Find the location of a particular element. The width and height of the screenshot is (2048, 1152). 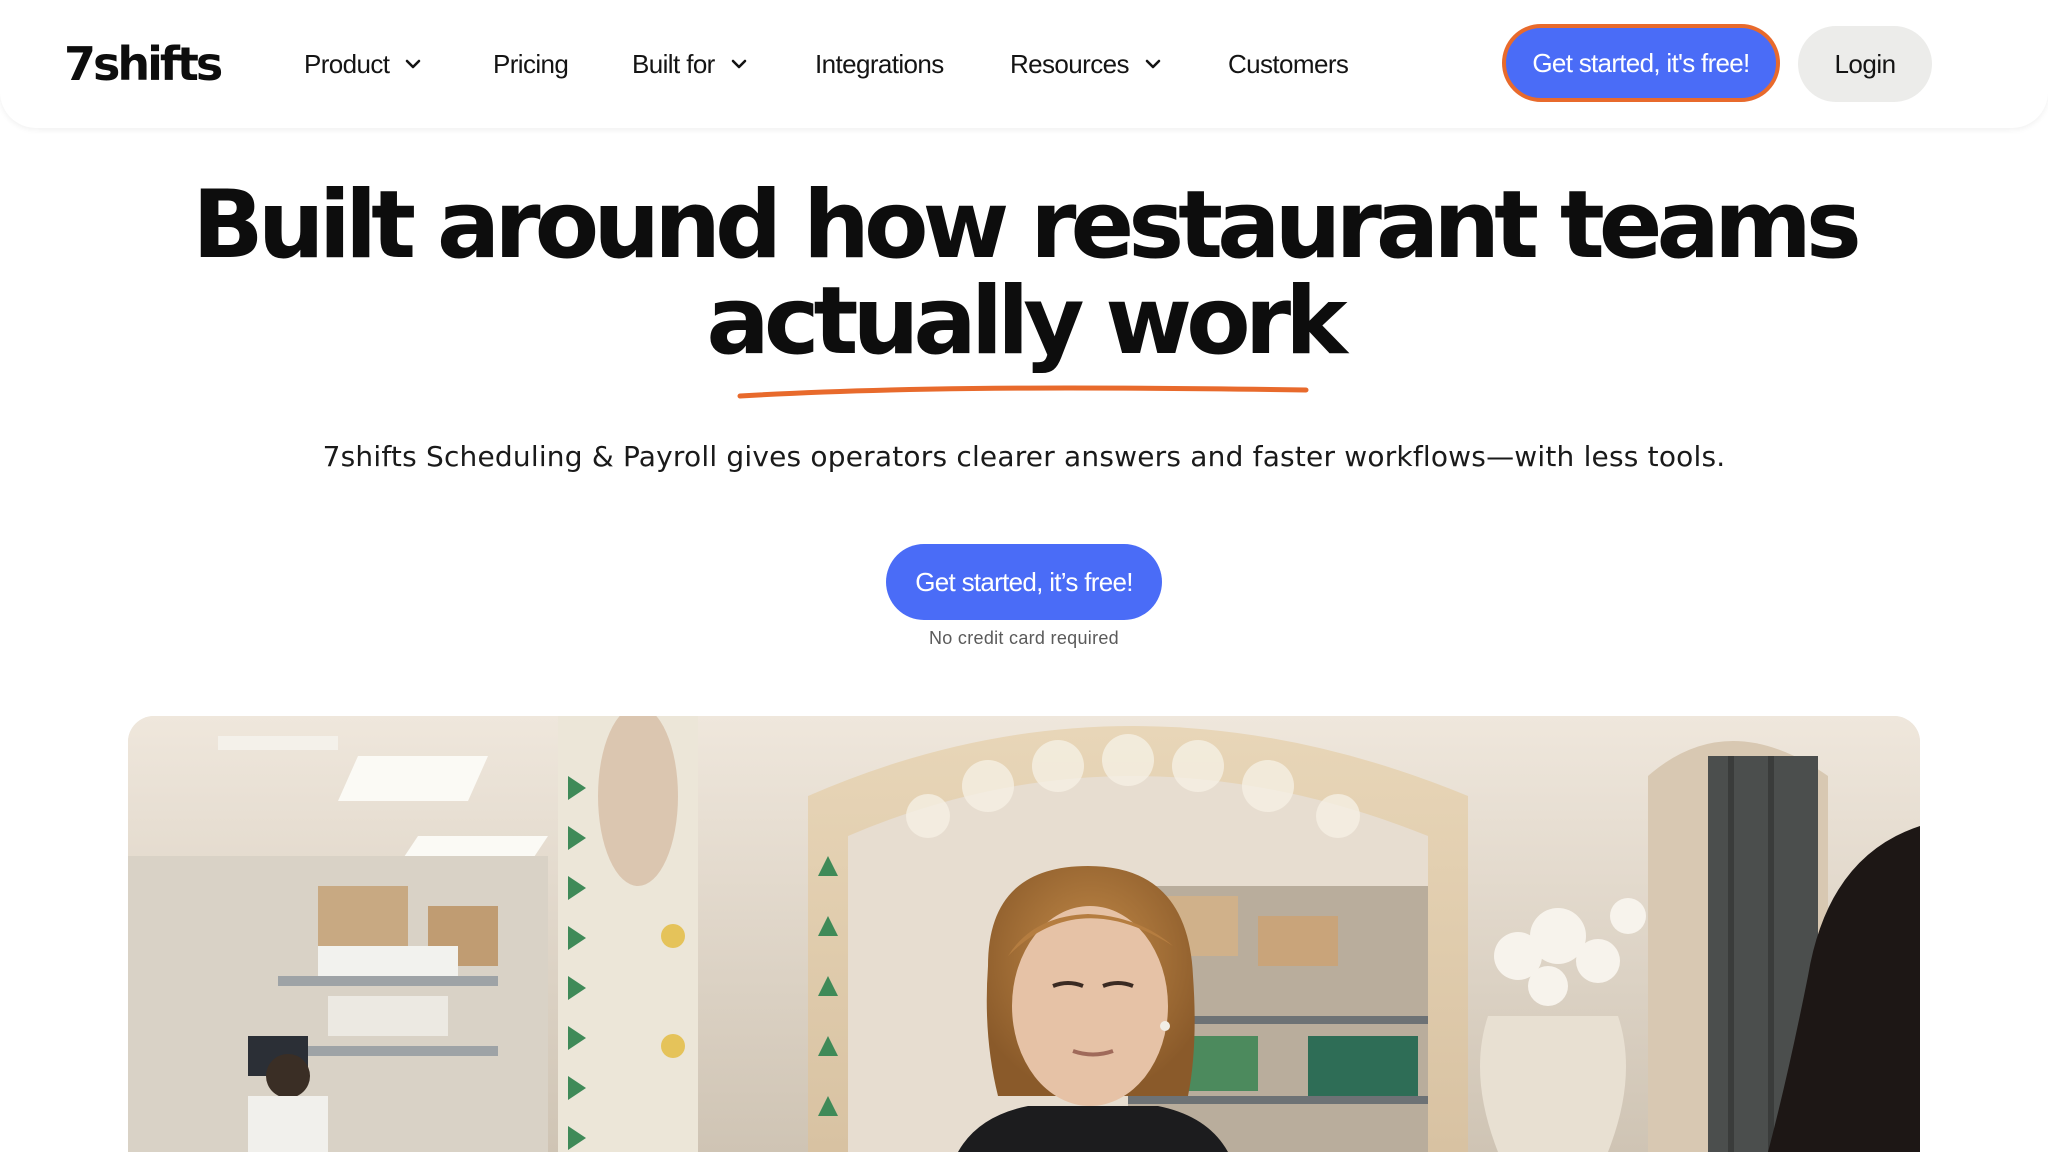

logo: 7shifts is located at coordinates (143, 64).